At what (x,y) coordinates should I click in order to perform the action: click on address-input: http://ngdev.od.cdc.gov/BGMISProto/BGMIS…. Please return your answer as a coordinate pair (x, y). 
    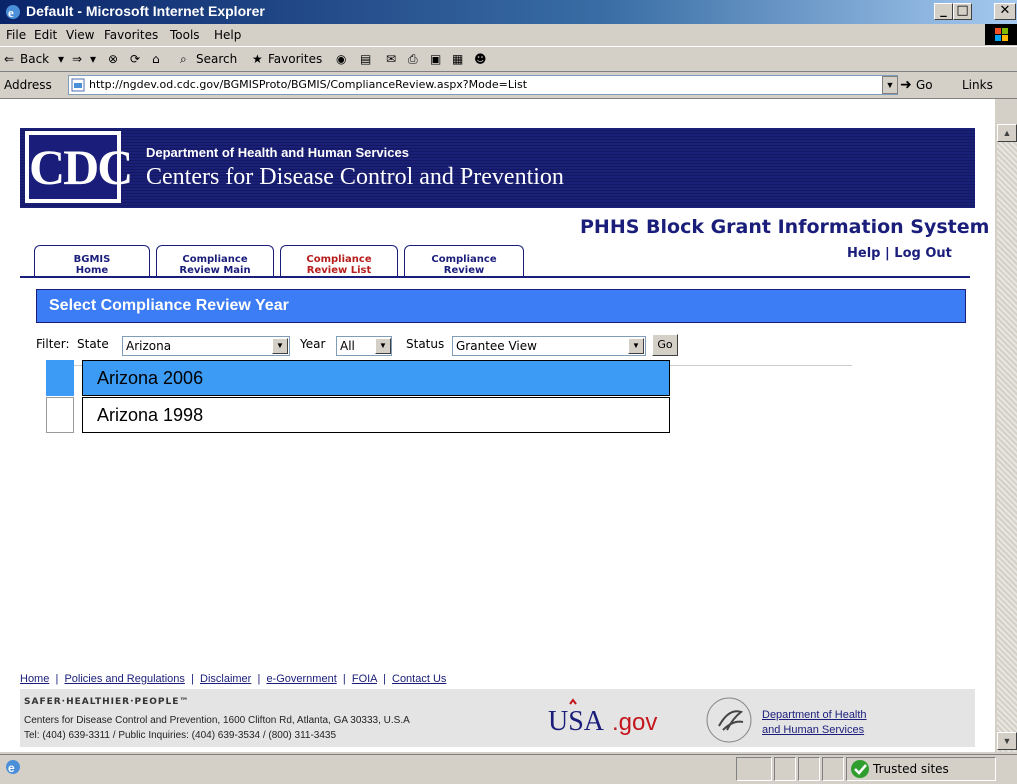
    Looking at the image, I should click on (483, 85).